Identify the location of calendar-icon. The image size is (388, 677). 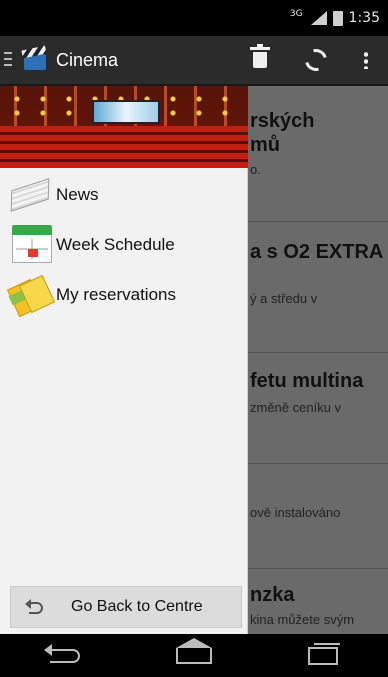
(30, 245).